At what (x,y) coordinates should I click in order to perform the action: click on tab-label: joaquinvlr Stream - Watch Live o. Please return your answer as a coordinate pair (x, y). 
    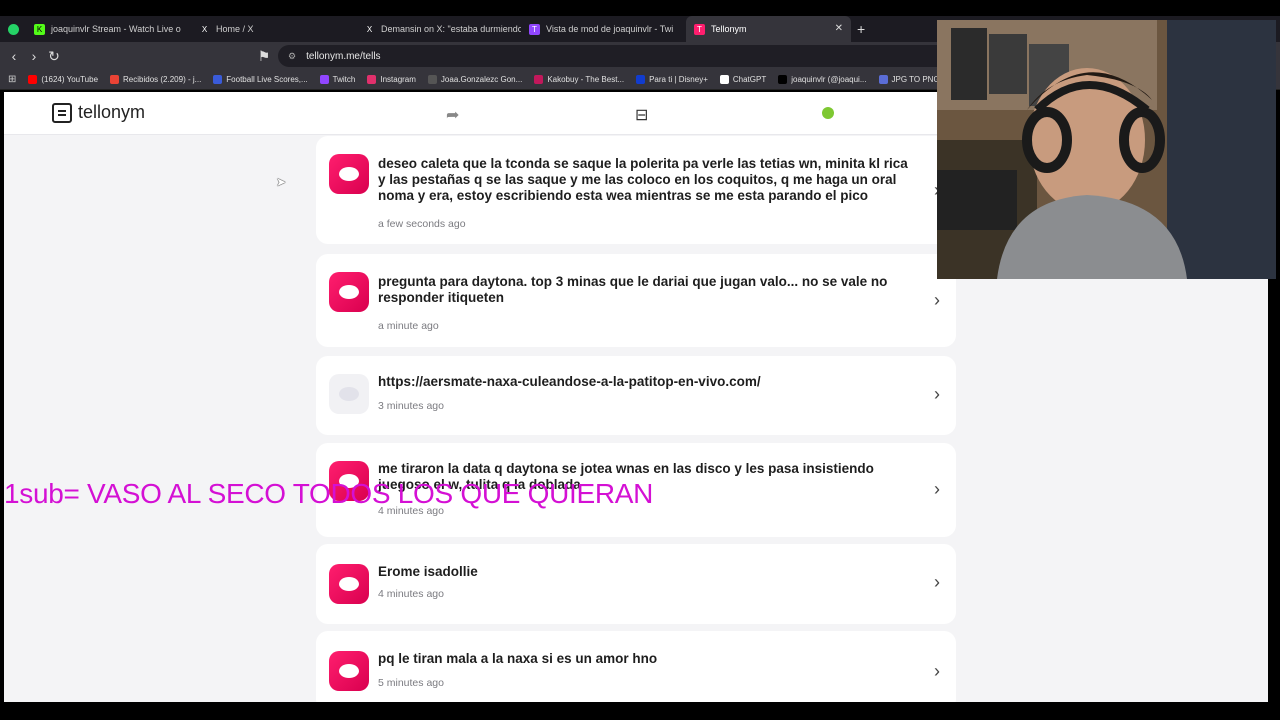
    Looking at the image, I should click on (116, 29).